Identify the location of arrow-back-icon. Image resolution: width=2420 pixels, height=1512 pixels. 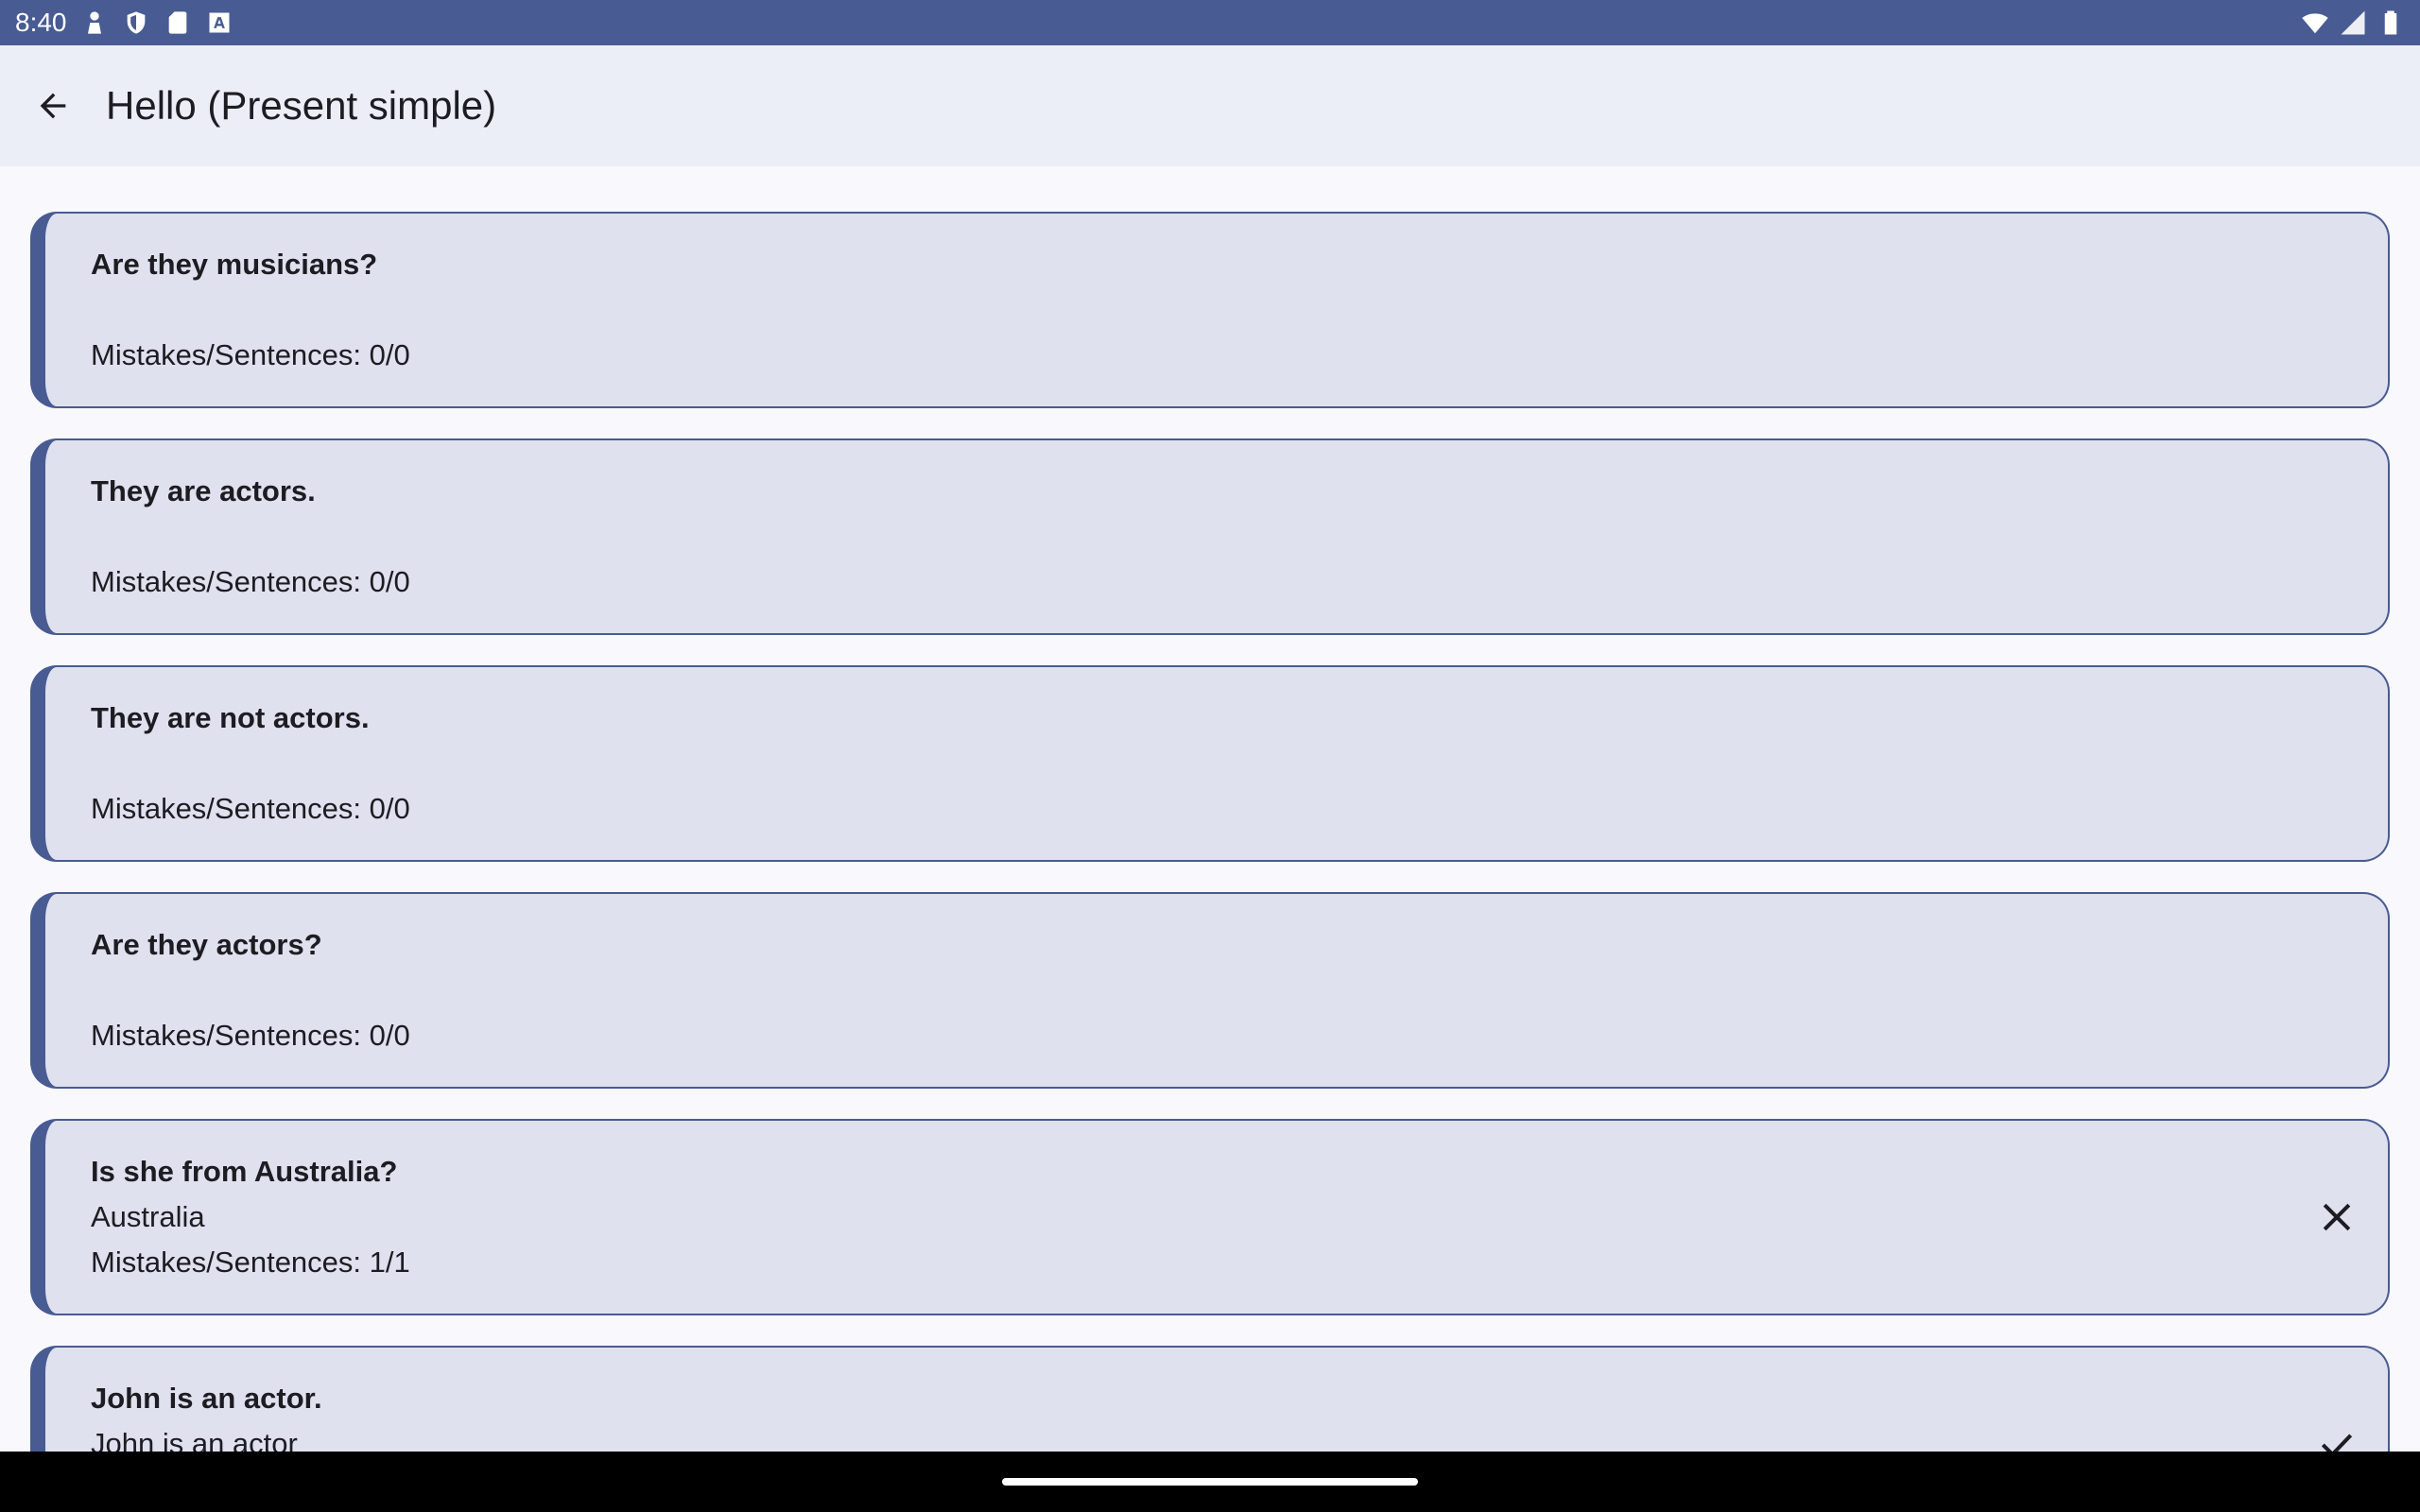
(53, 106).